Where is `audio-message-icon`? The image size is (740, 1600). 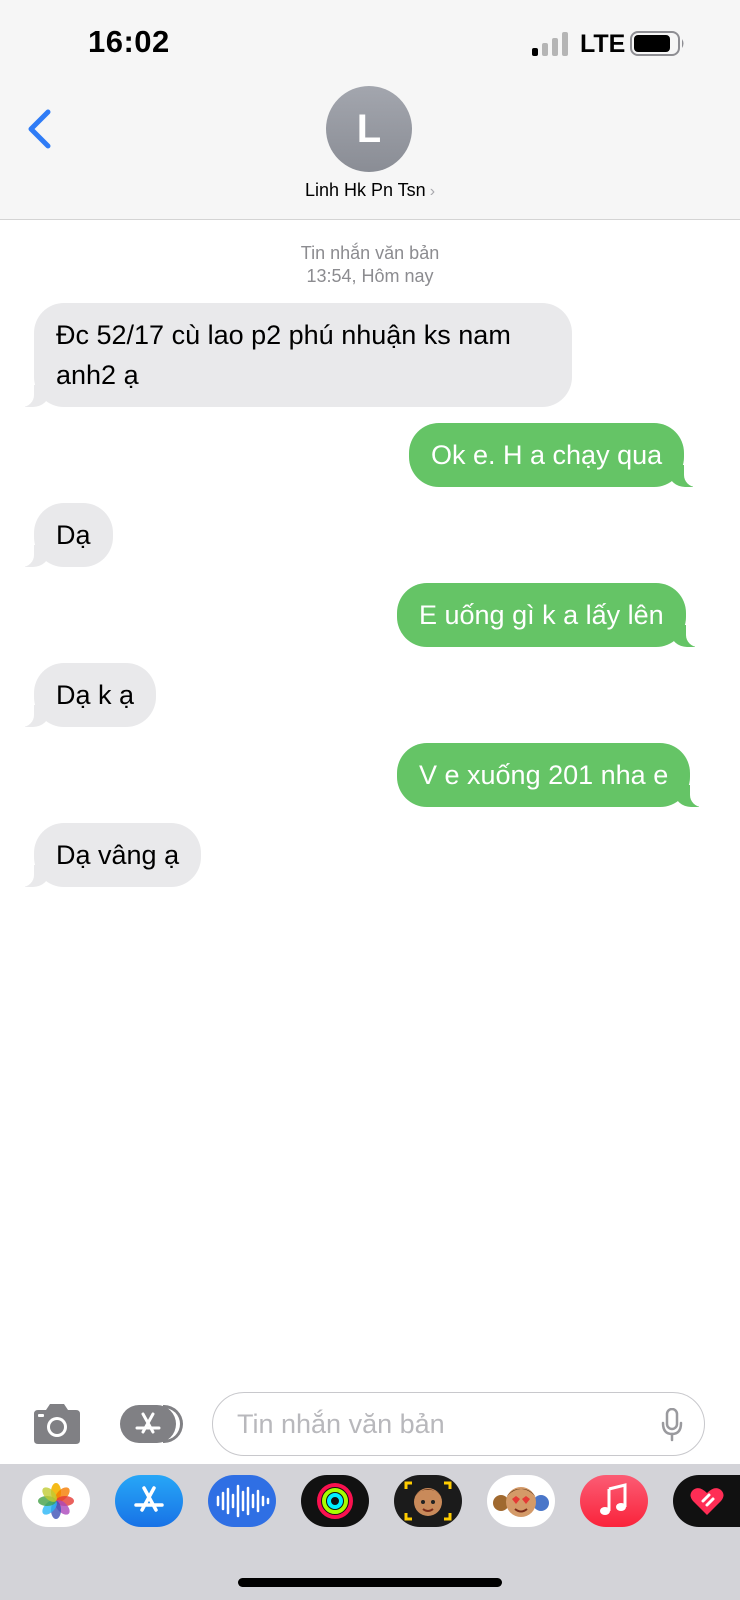 audio-message-icon is located at coordinates (242, 1501).